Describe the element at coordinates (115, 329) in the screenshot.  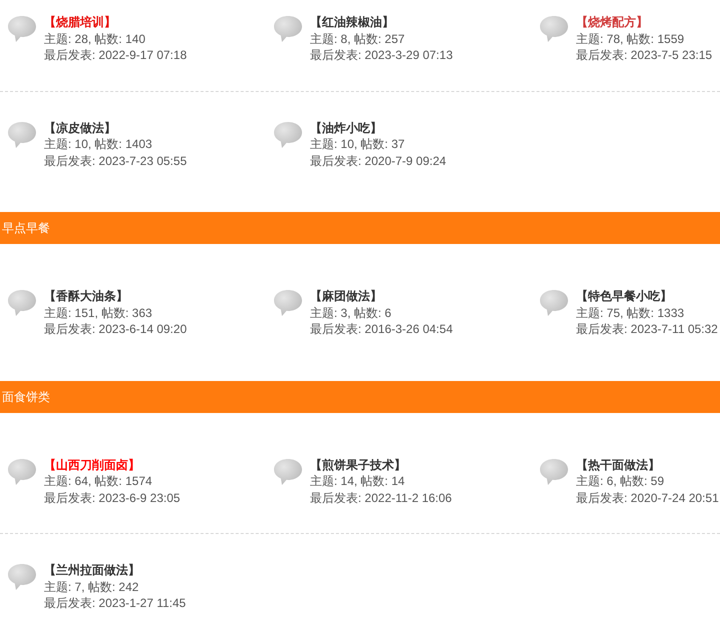
I see `last-post-text: 最后发表: 2023-6-14 09:20` at that location.